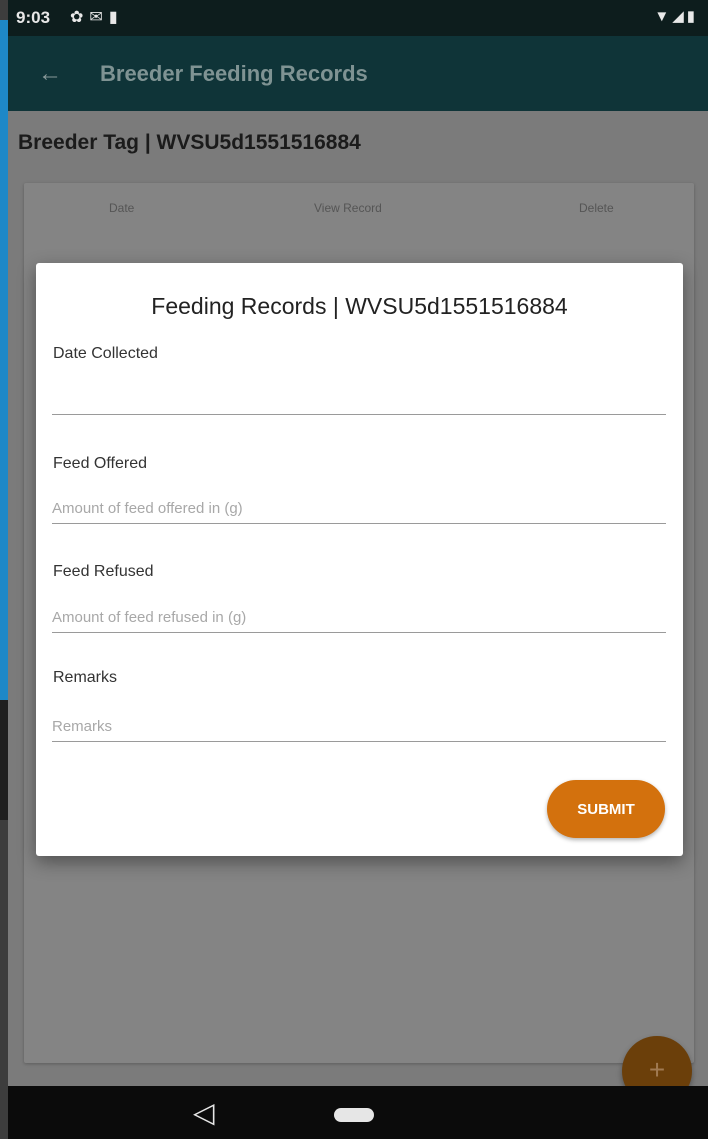  I want to click on date-collected-label: Date Collected, so click(105, 353).